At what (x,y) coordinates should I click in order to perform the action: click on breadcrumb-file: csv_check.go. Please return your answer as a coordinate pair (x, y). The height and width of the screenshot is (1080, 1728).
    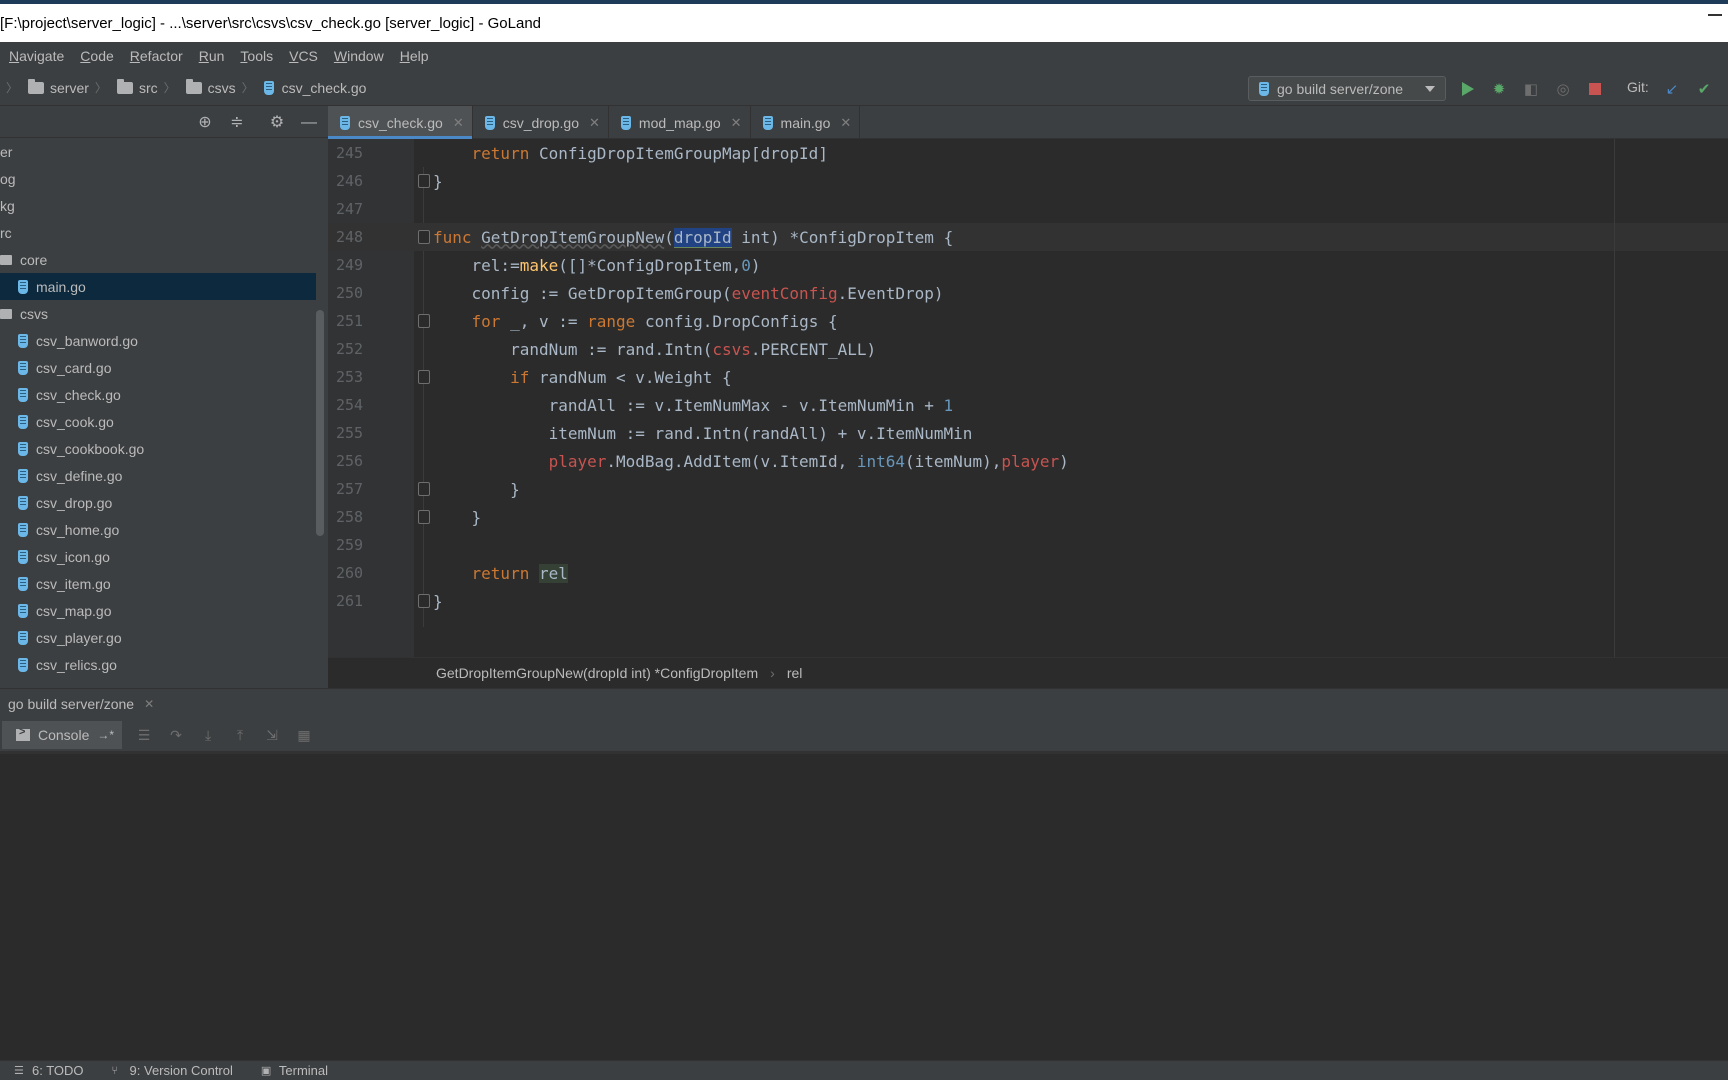
    Looking at the image, I should click on (314, 88).